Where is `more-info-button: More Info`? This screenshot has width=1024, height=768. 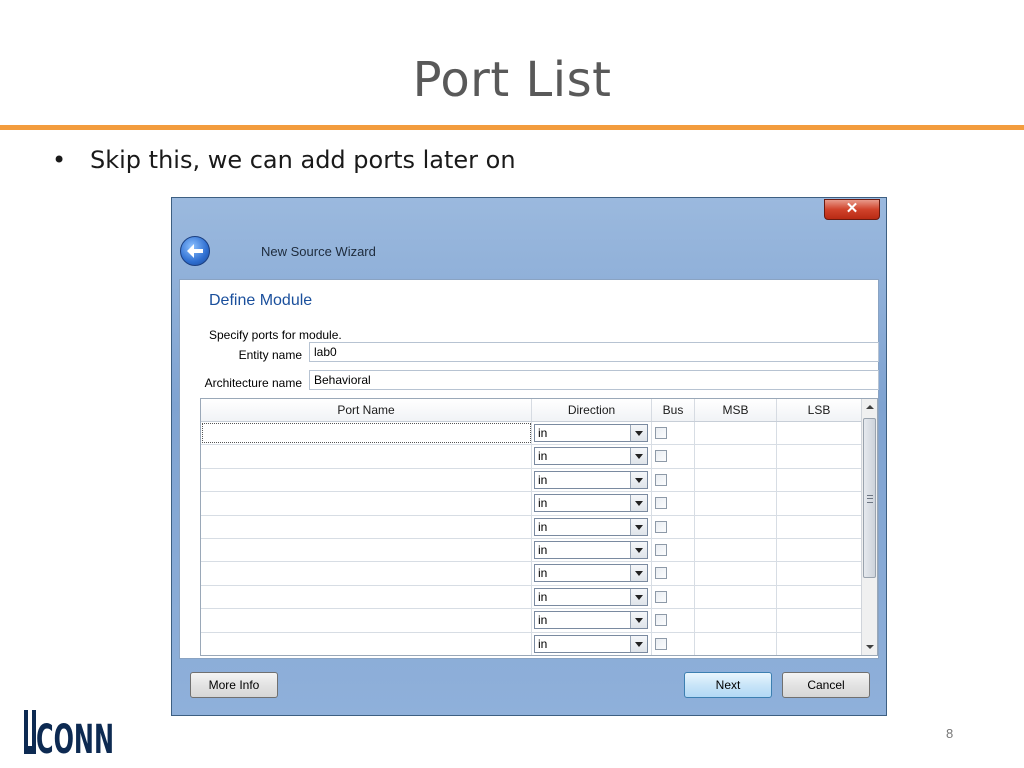 more-info-button: More Info is located at coordinates (234, 685).